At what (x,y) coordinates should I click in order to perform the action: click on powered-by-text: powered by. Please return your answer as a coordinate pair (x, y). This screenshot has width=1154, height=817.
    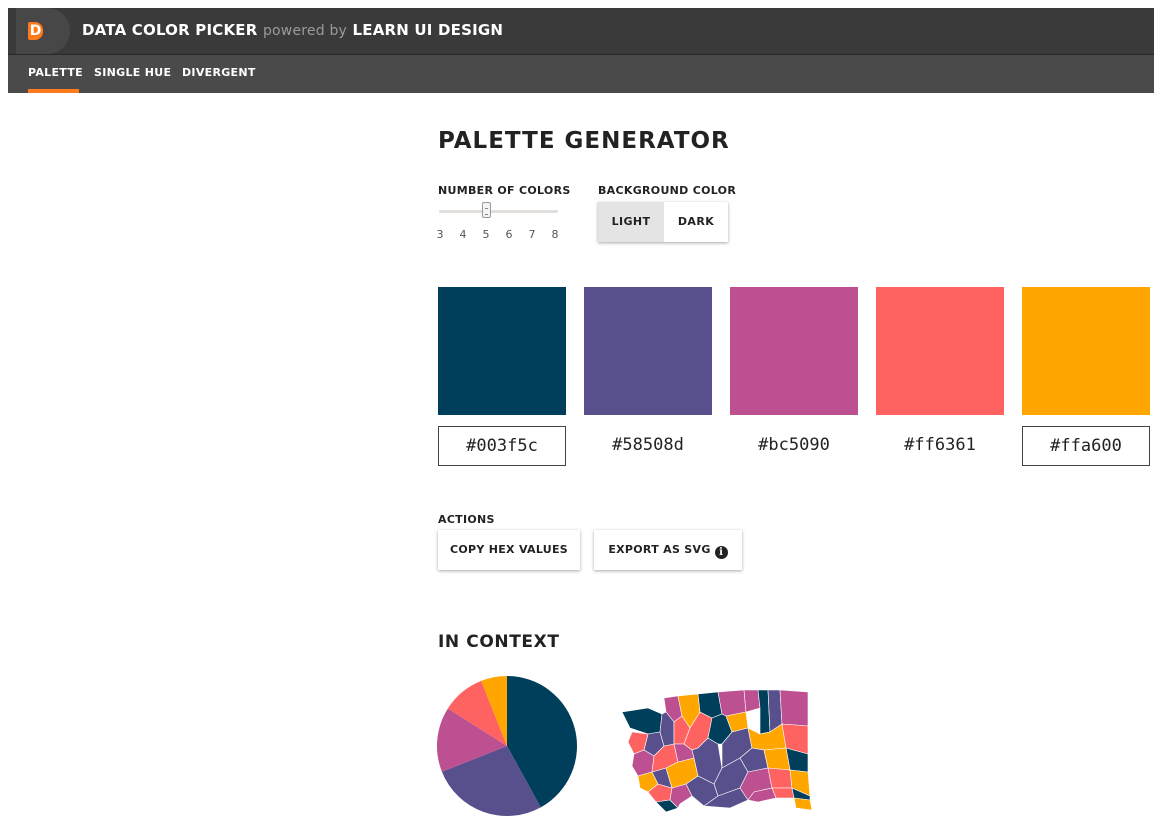
    Looking at the image, I should click on (305, 31).